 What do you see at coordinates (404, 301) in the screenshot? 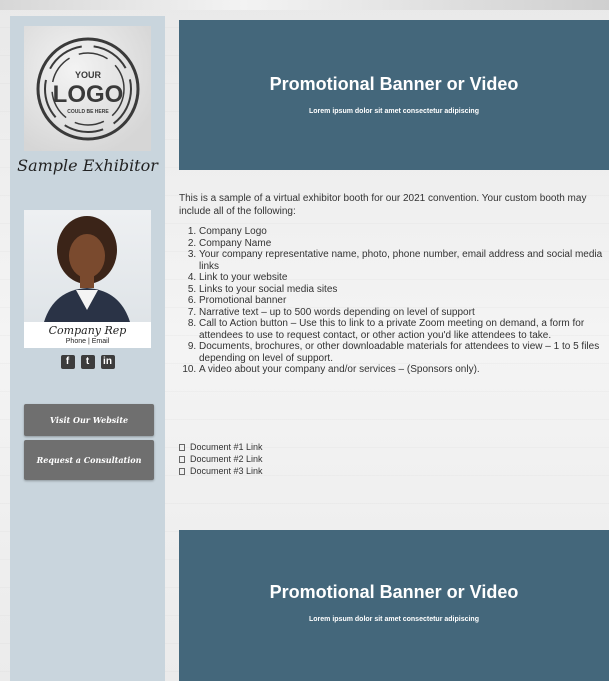
I see `list-item: Promotional banner` at bounding box center [404, 301].